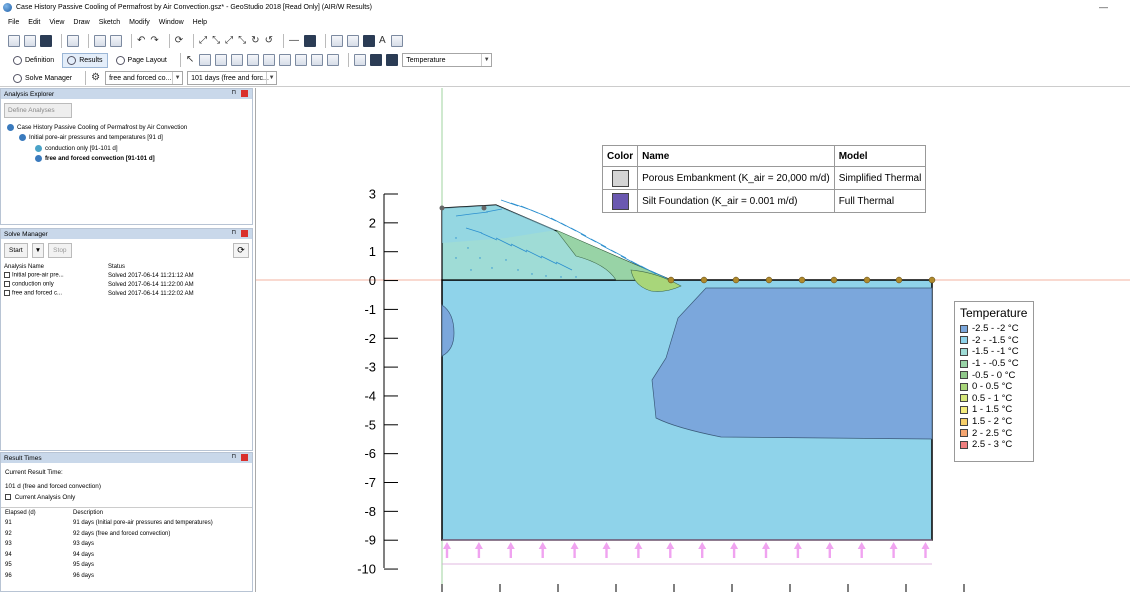 The height and width of the screenshot is (592, 1130). What do you see at coordinates (53, 266) in the screenshot?
I see `column-header: Analysis Name` at bounding box center [53, 266].